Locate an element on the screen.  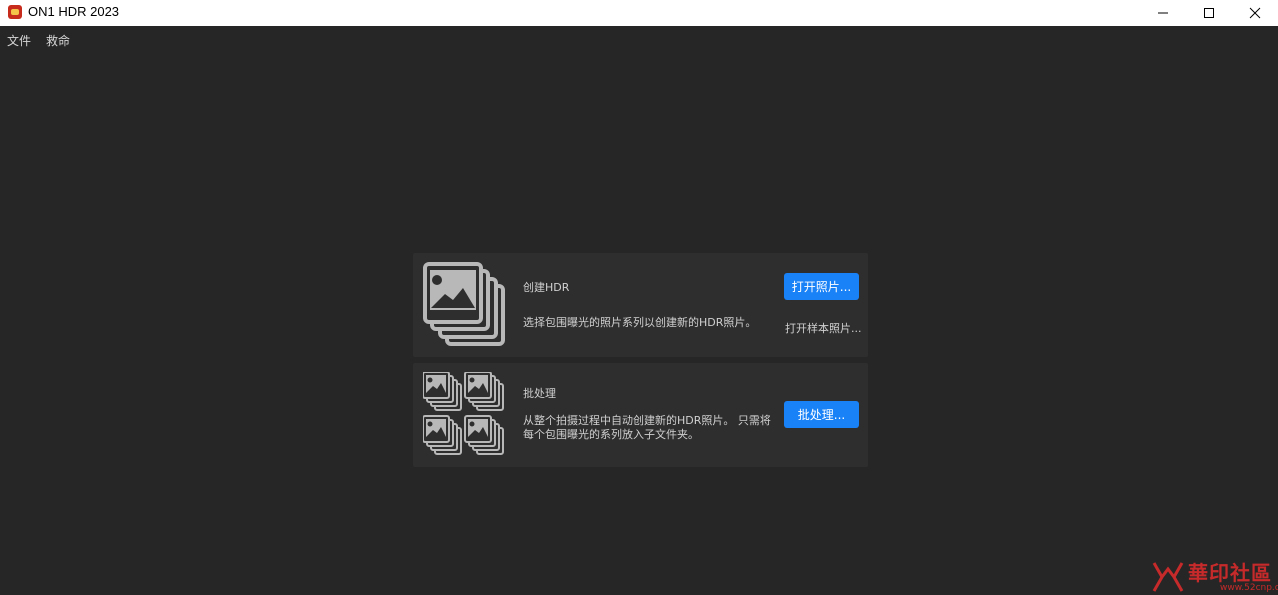
create-hdr-title: 创建HDR is located at coordinates (546, 287).